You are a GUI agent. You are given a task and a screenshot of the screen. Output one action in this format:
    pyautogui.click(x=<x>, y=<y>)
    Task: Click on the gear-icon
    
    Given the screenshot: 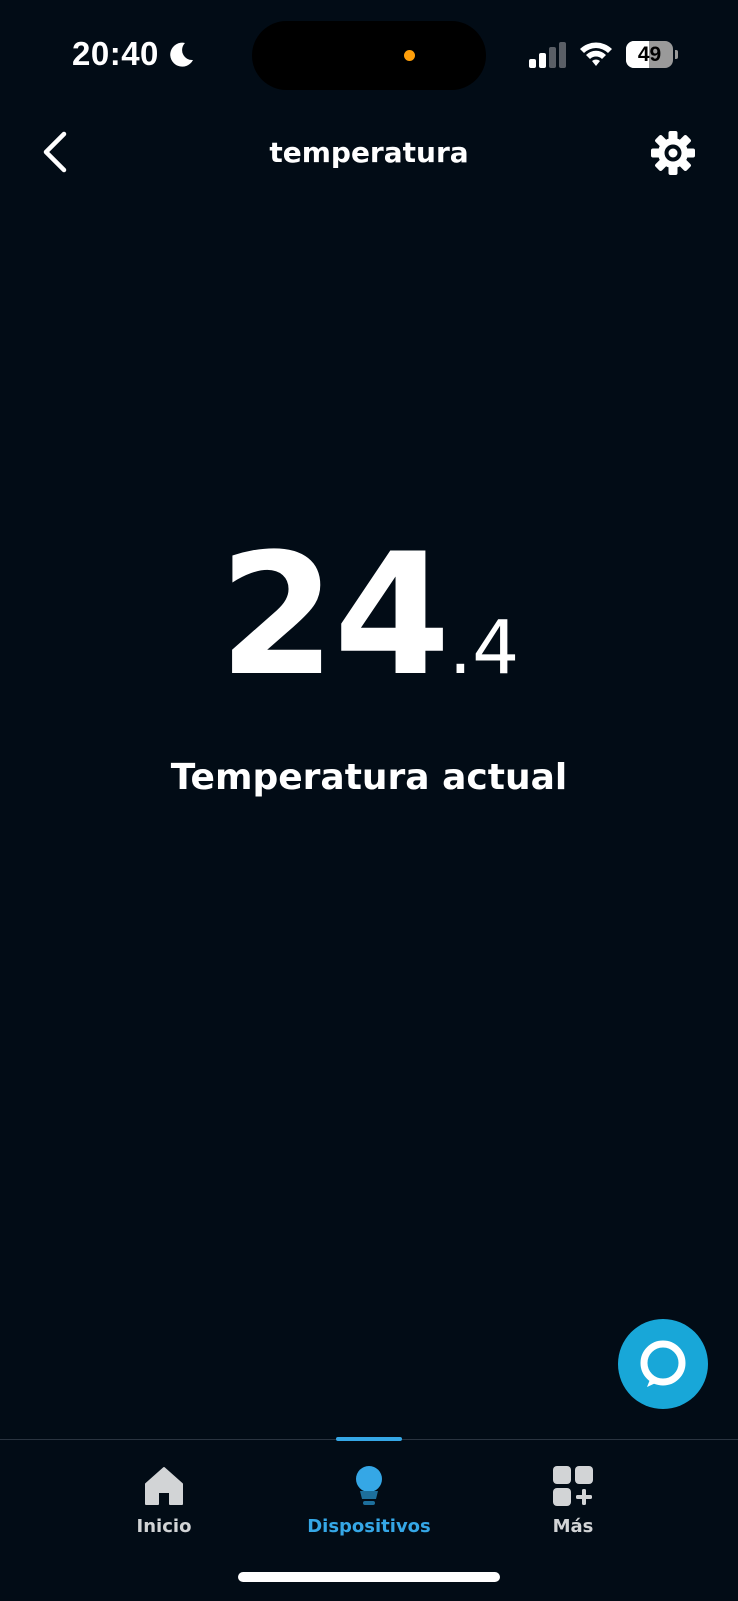 What is the action you would take?
    pyautogui.click(x=673, y=153)
    